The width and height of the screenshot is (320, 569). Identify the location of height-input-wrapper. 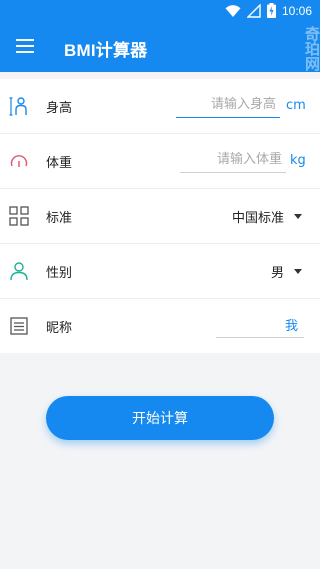
(228, 104).